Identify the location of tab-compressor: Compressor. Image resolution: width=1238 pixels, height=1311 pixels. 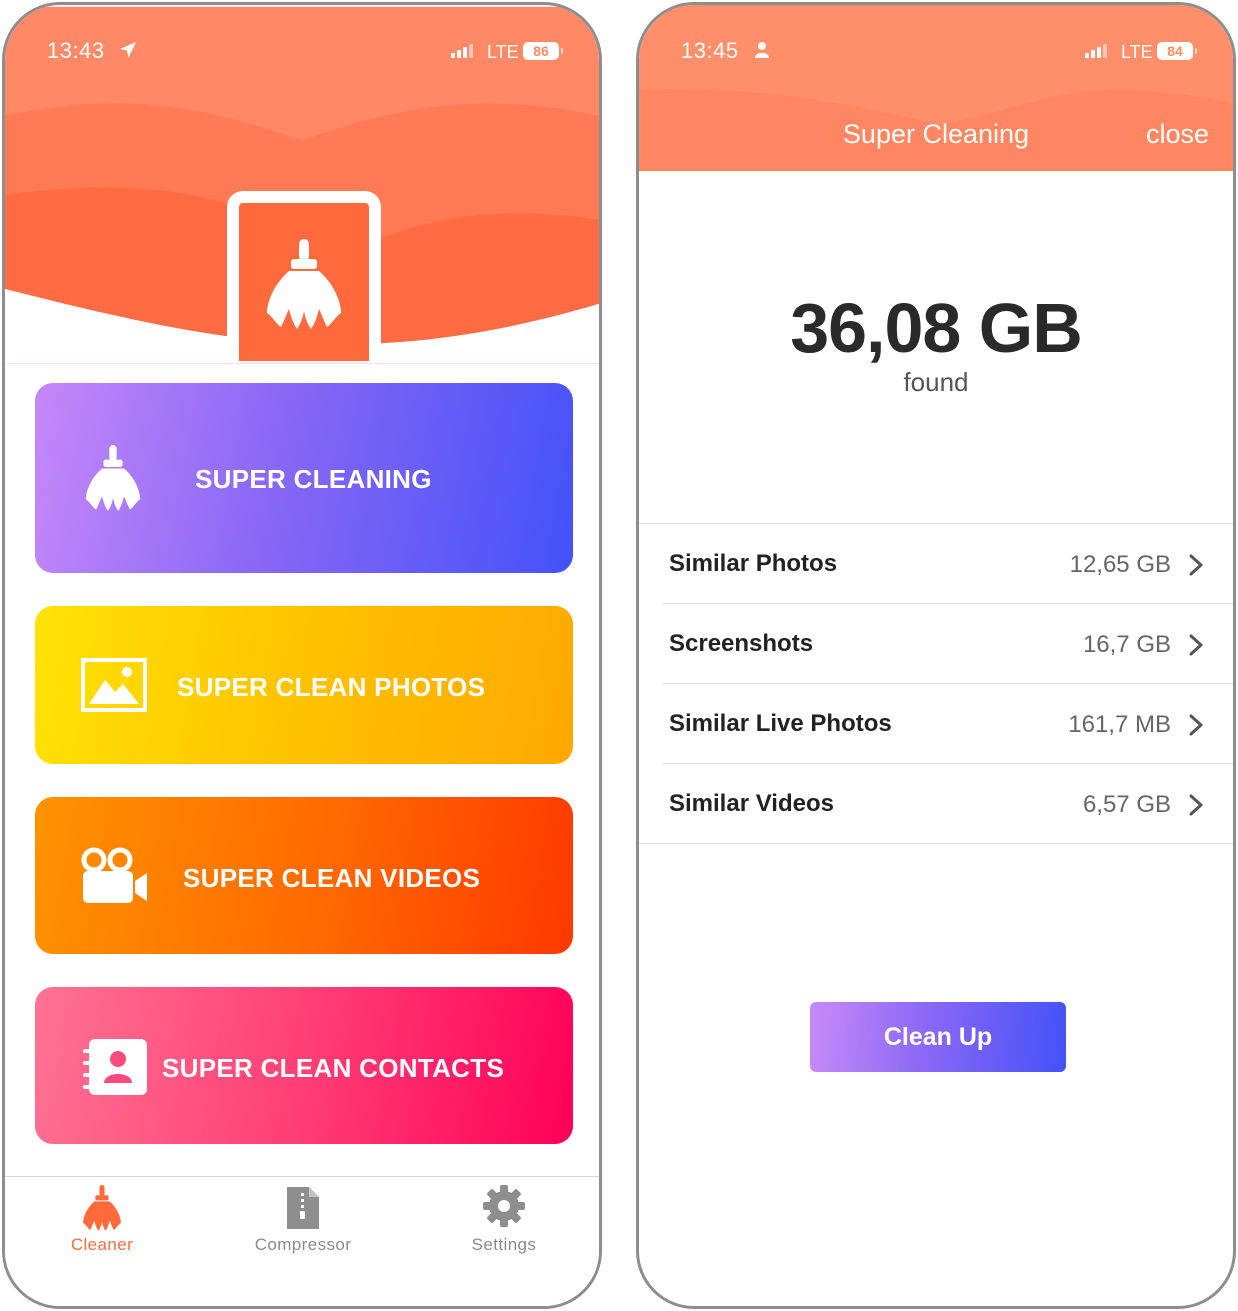
(303, 1222).